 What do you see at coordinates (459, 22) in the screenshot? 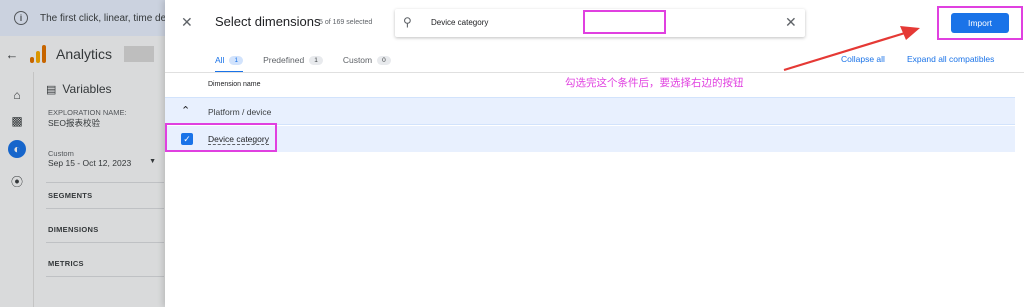
I see `search-input: Device category` at bounding box center [459, 22].